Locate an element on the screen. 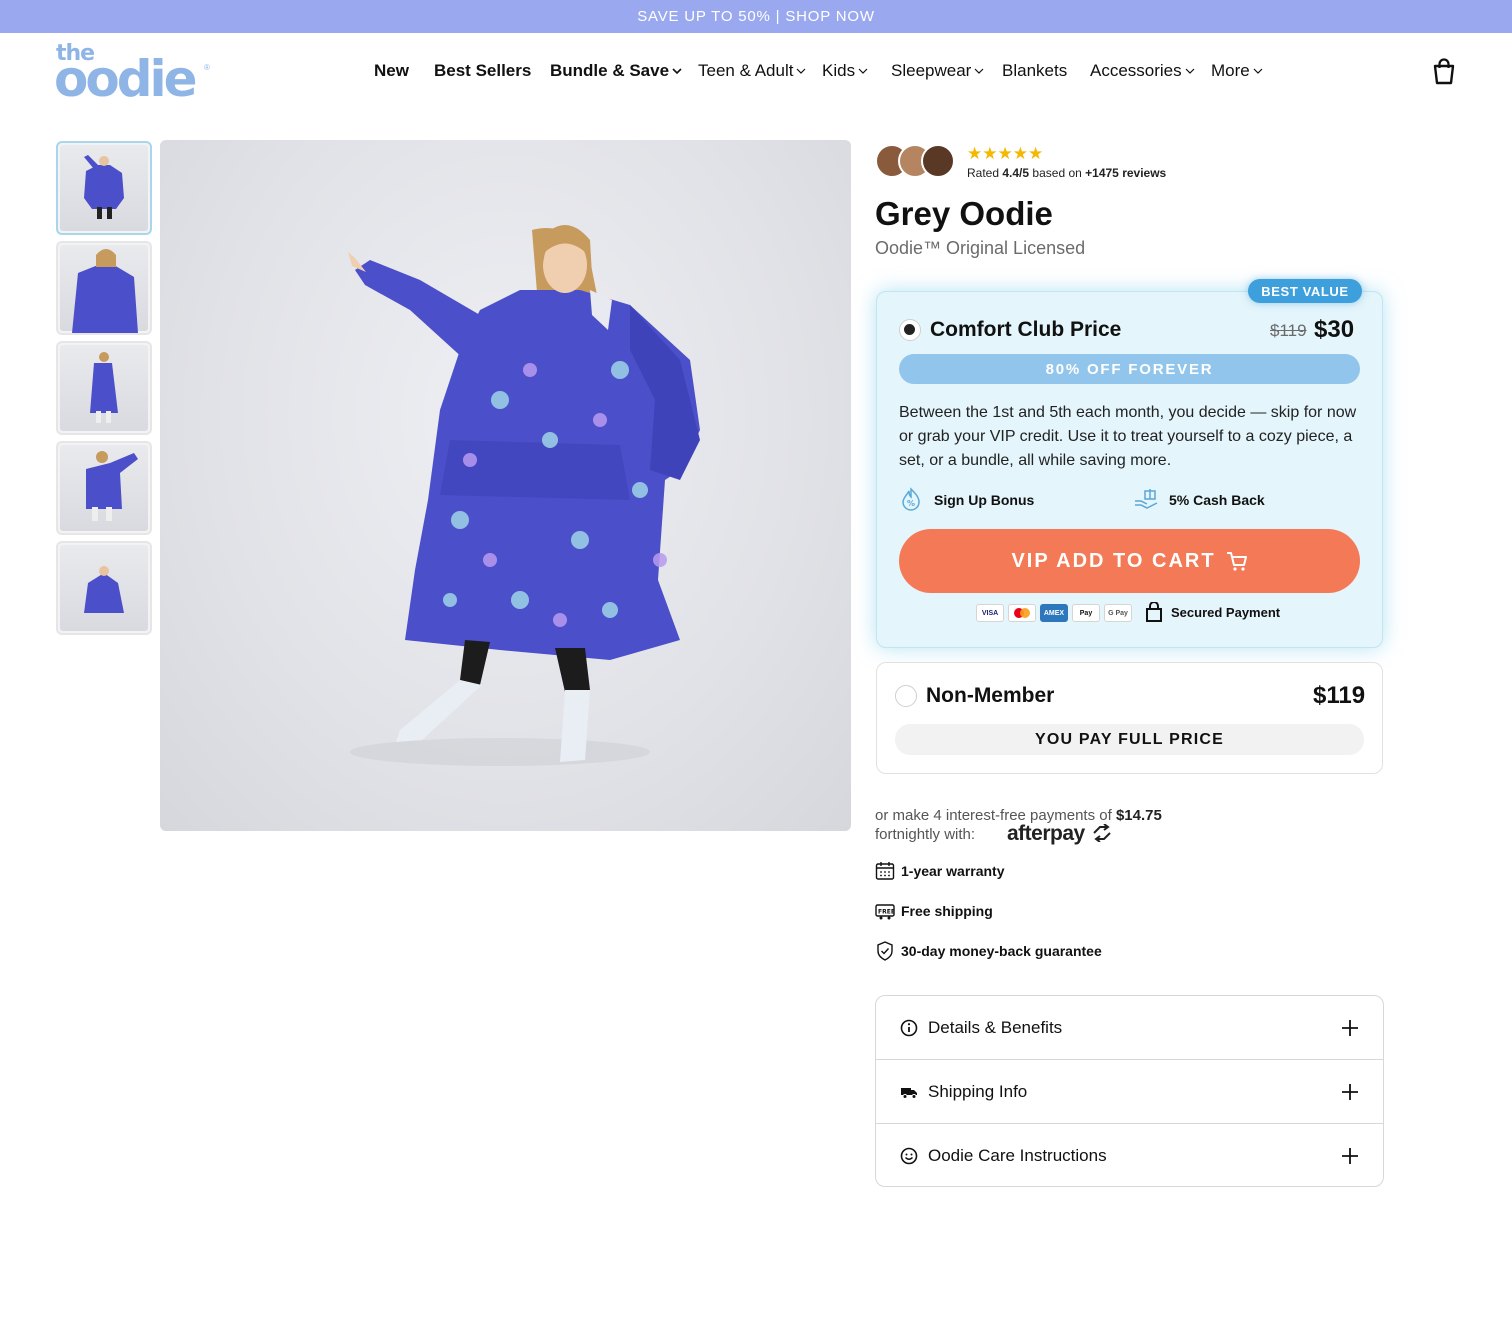 The height and width of the screenshot is (1341, 1512). rating-text: Rated 4.4/5 based on +1475 reviews is located at coordinates (1066, 173).